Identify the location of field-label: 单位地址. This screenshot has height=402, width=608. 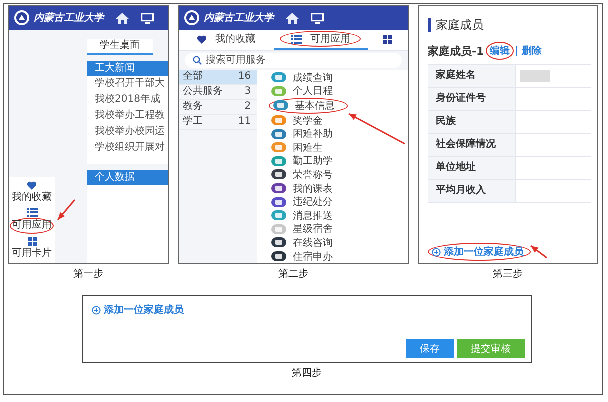
(472, 168).